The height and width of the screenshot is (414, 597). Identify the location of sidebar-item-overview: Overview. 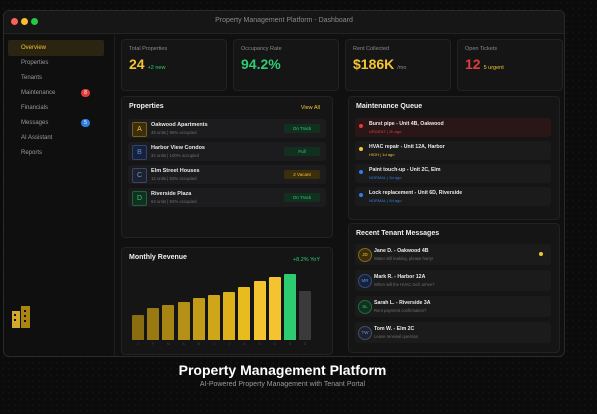
(56, 48).